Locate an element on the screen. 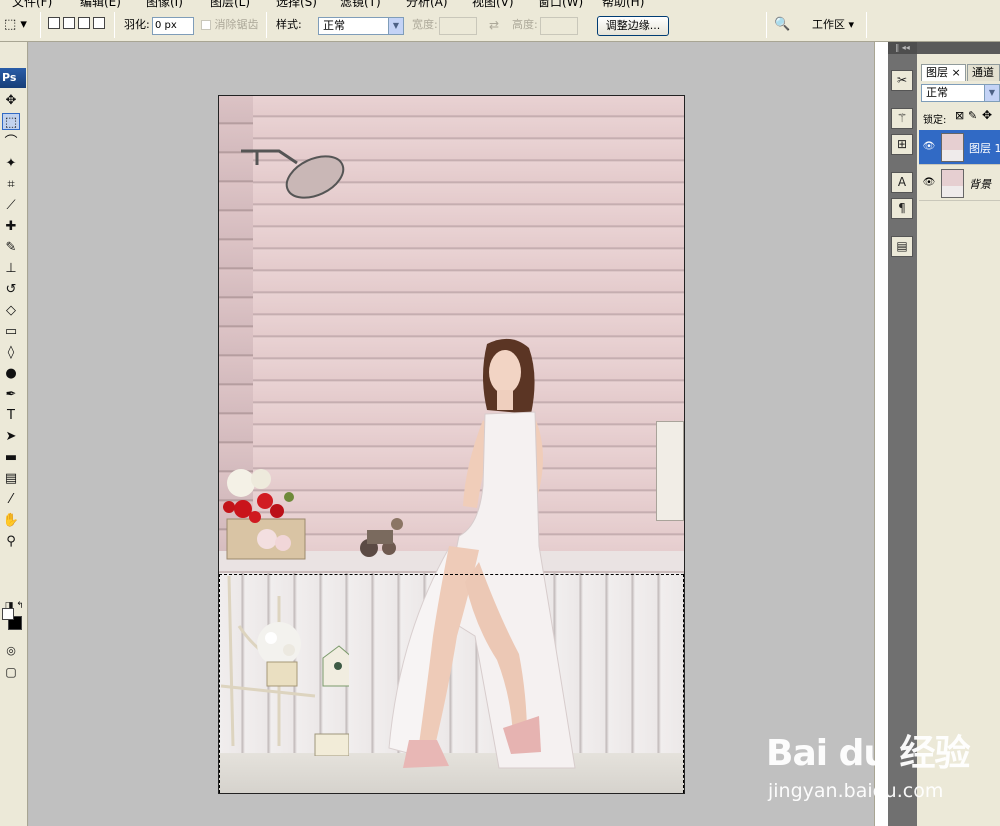  add-selection-icon is located at coordinates (69, 23).